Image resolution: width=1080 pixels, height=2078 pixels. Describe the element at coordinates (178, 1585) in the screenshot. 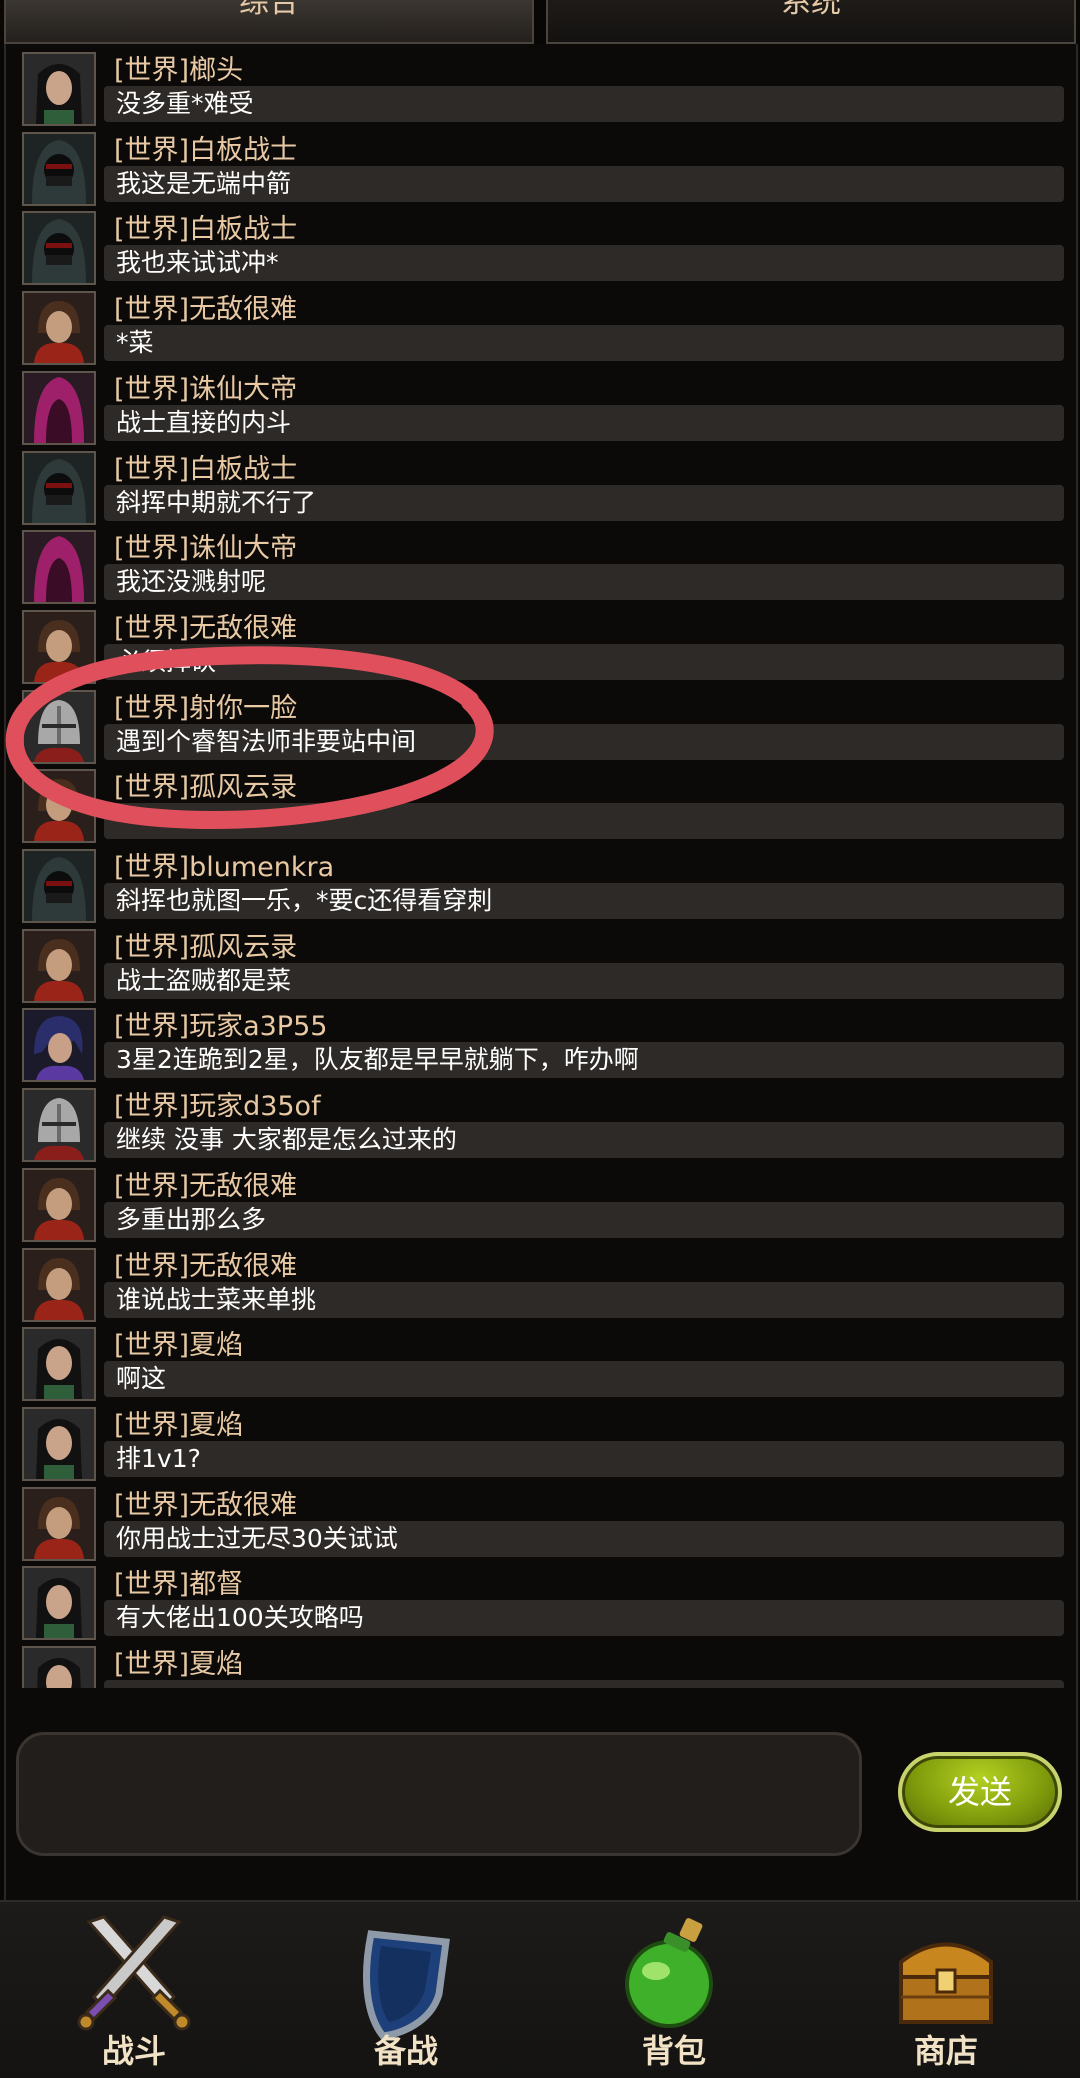

I see `sender-name: [世界]都督` at that location.